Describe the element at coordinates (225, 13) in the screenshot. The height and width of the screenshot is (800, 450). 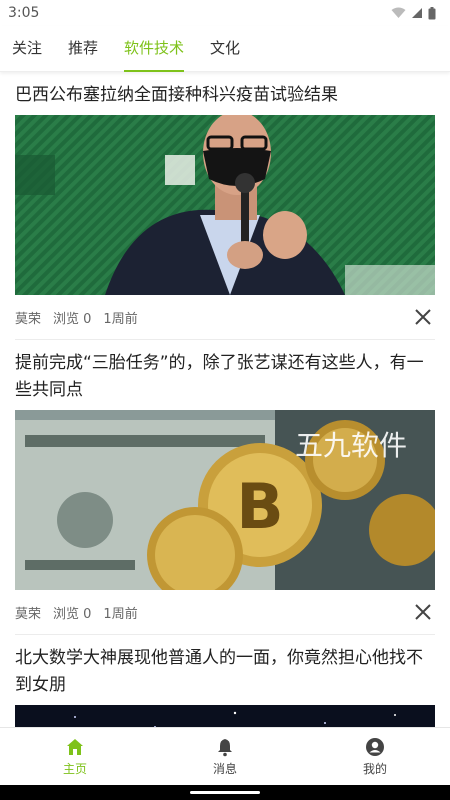
I see `status-bar: 3:05` at that location.